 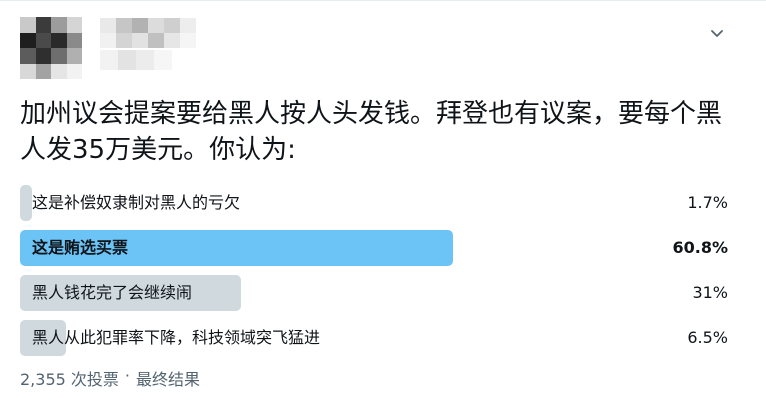 What do you see at coordinates (136, 202) in the screenshot?
I see `poll-option-label: 这是补偿奴隶制对黑人的亏欠` at bounding box center [136, 202].